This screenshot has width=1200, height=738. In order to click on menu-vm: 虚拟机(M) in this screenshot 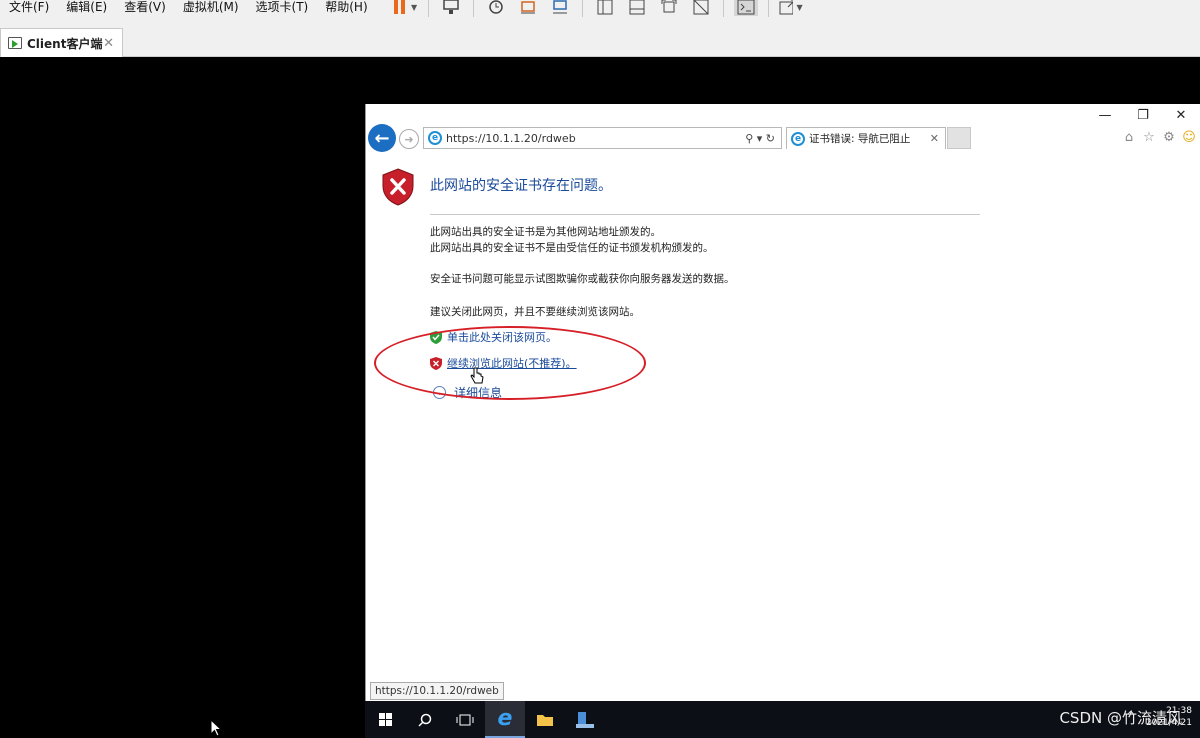, I will do `click(210, 7)`.